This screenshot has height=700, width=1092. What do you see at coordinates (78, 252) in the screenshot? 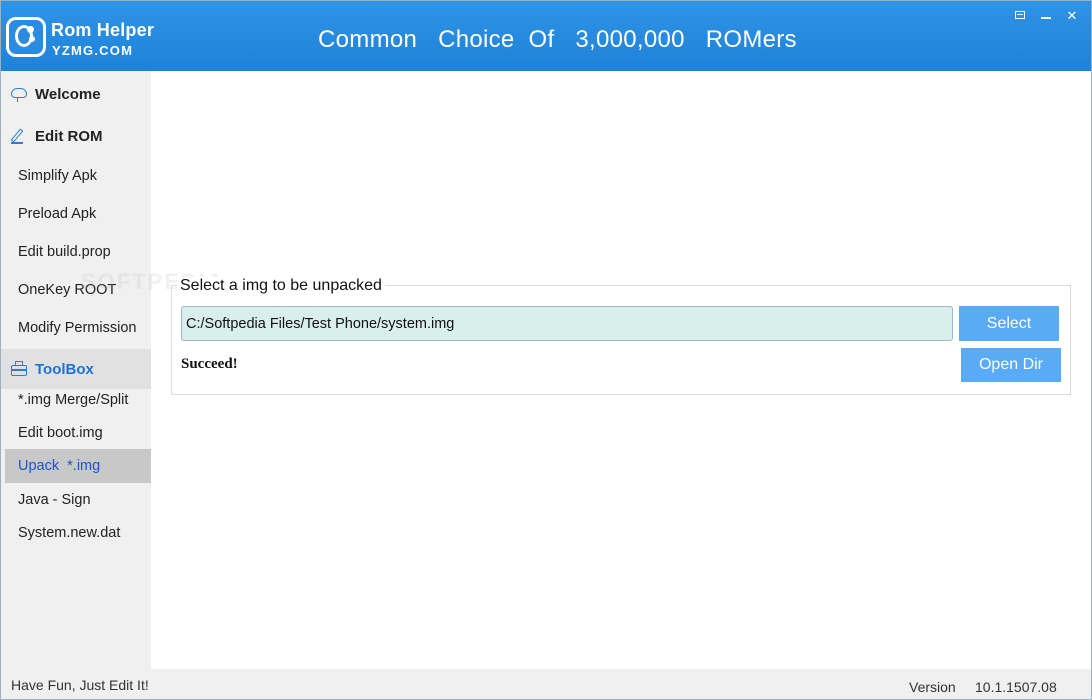
I see `sidebar-item-edit-build-prop: Edit build.prop` at bounding box center [78, 252].